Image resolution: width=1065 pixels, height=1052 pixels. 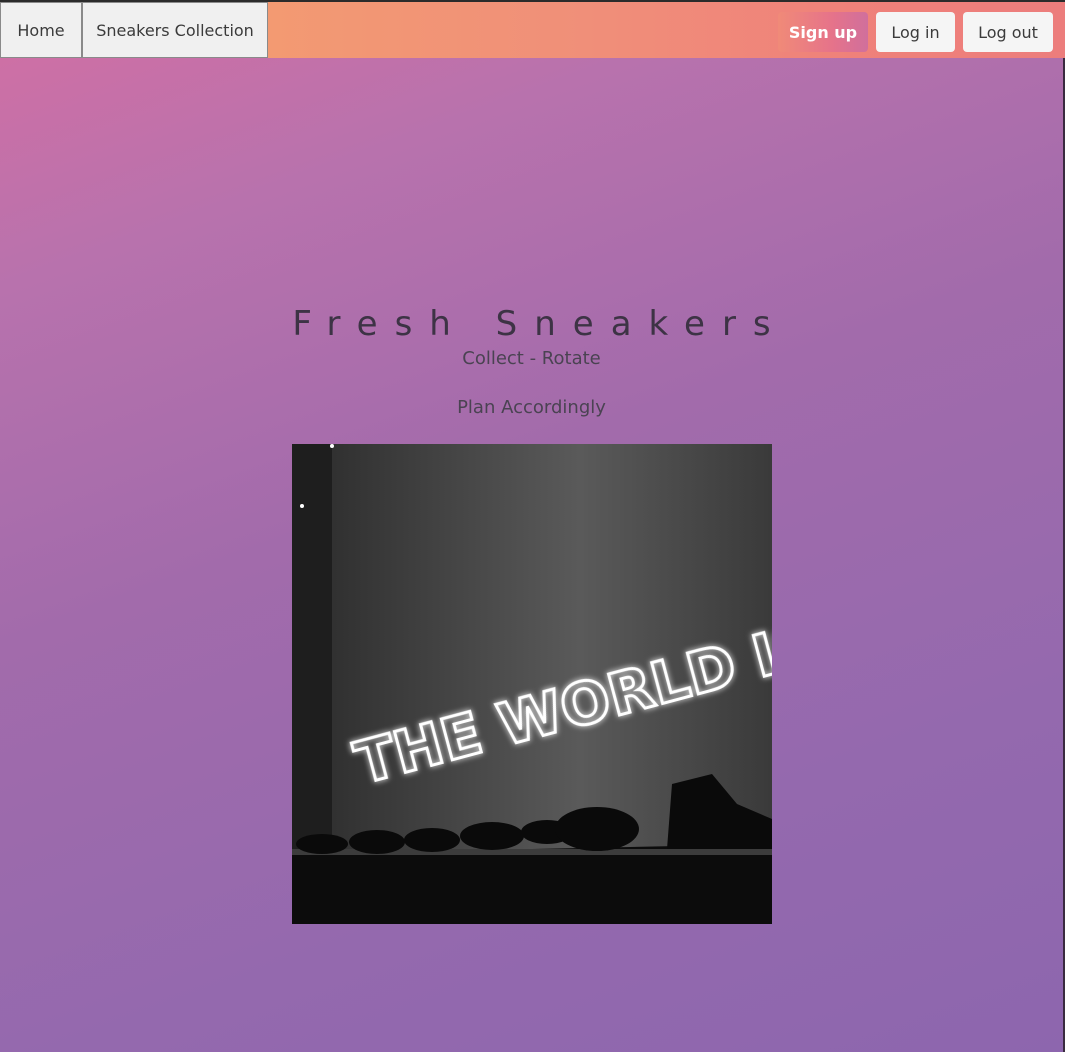 What do you see at coordinates (531, 407) in the screenshot?
I see `page-tagline: Plan Accordingly` at bounding box center [531, 407].